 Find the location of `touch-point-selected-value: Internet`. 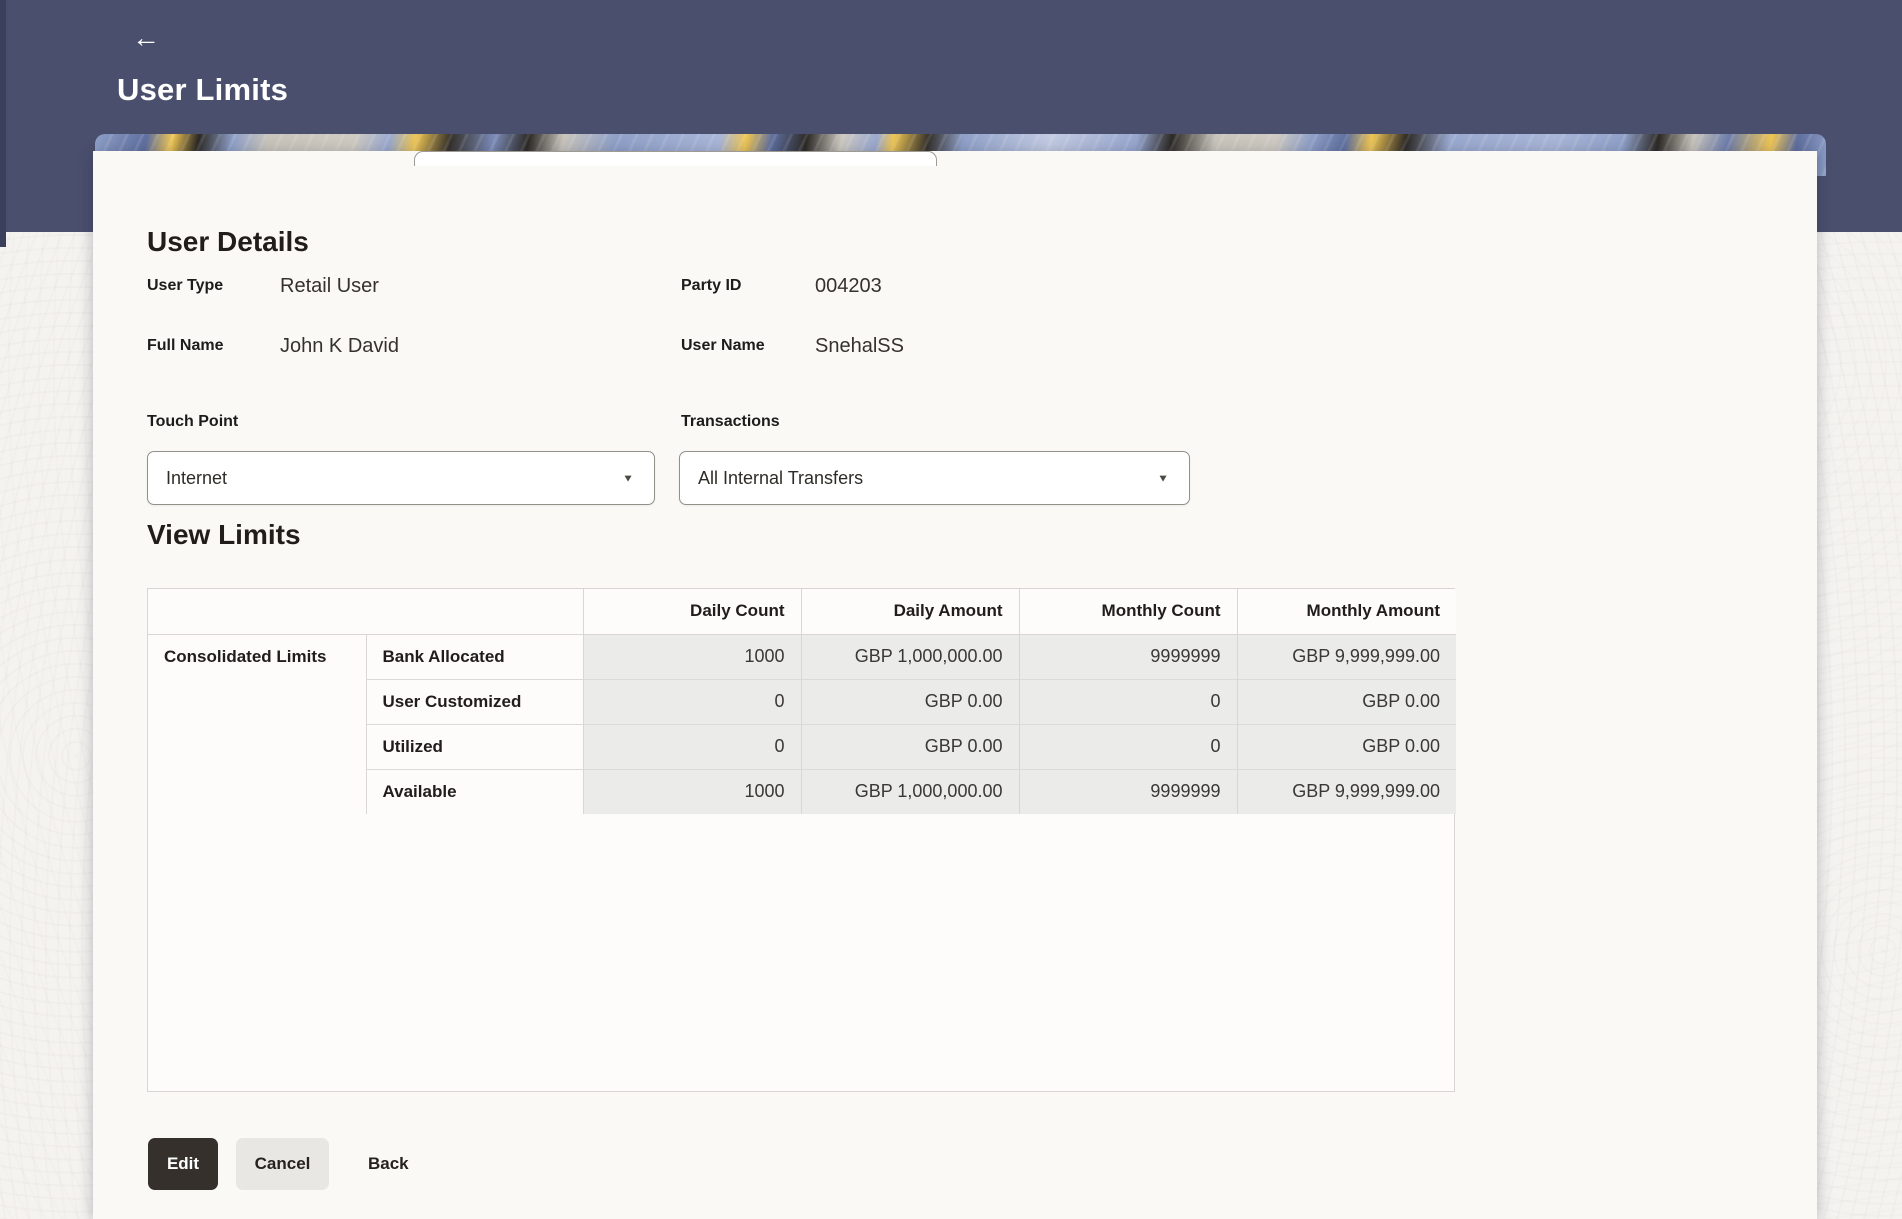

touch-point-selected-value: Internet is located at coordinates (197, 477).